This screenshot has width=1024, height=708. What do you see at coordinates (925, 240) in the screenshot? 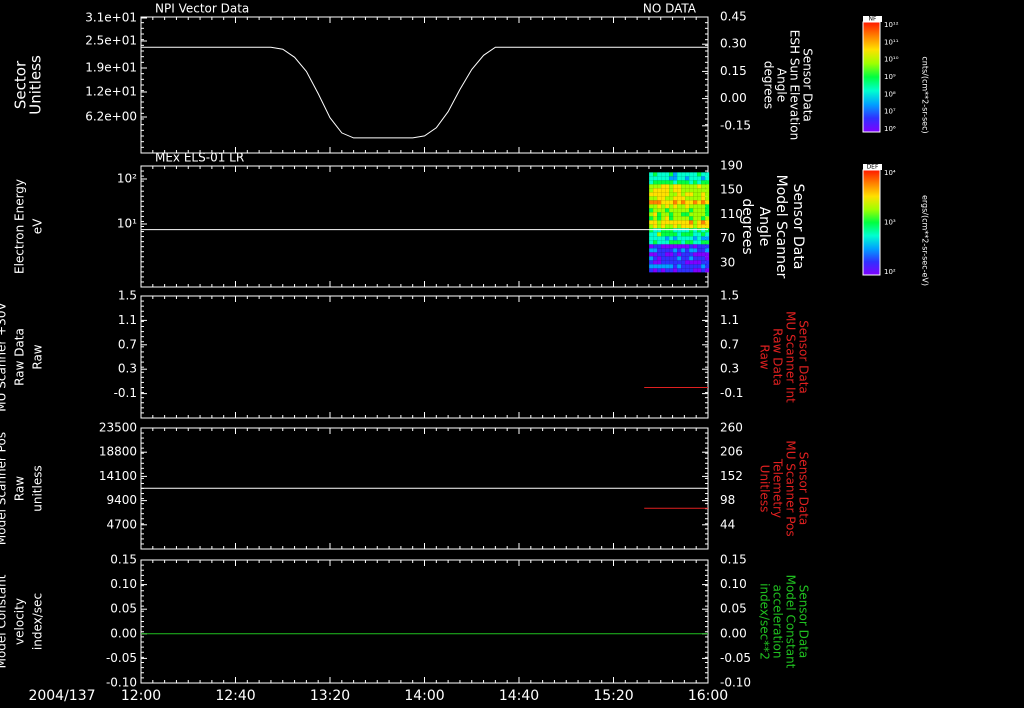
I see `colorbar-units: ergs/(cm**2-sr-sec-eV)` at bounding box center [925, 240].